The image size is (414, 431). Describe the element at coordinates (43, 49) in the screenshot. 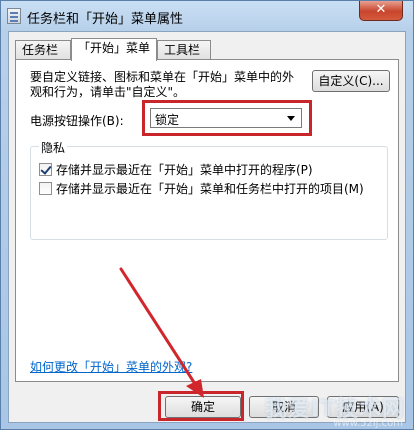

I see `tab-taskbar: 任务栏` at that location.